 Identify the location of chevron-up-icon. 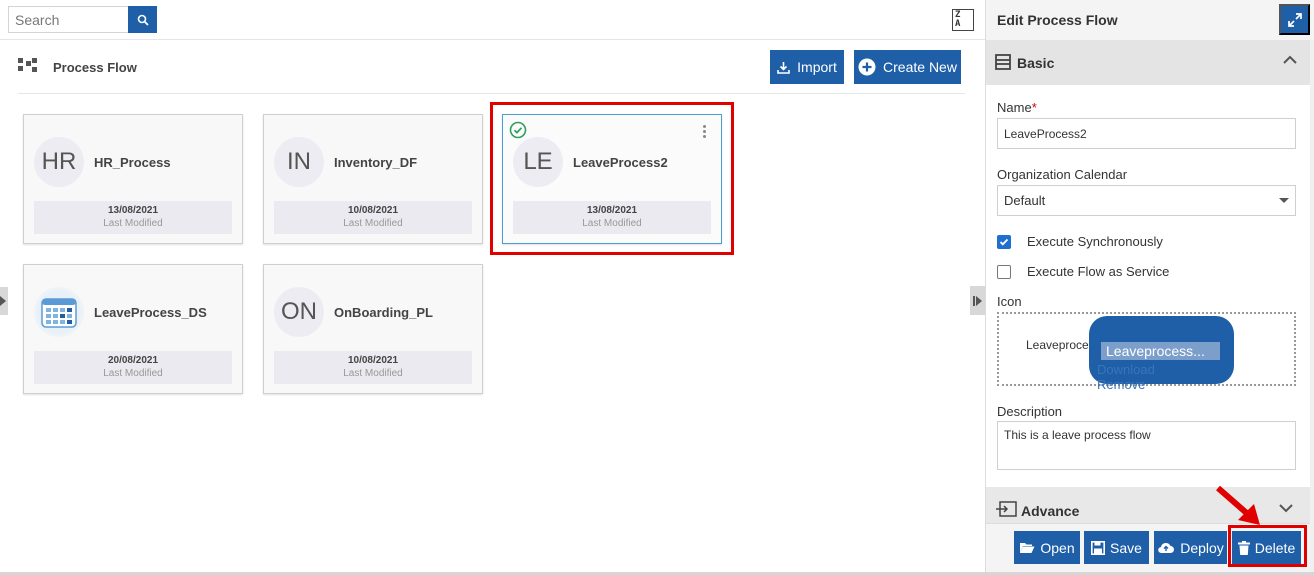
(1290, 60).